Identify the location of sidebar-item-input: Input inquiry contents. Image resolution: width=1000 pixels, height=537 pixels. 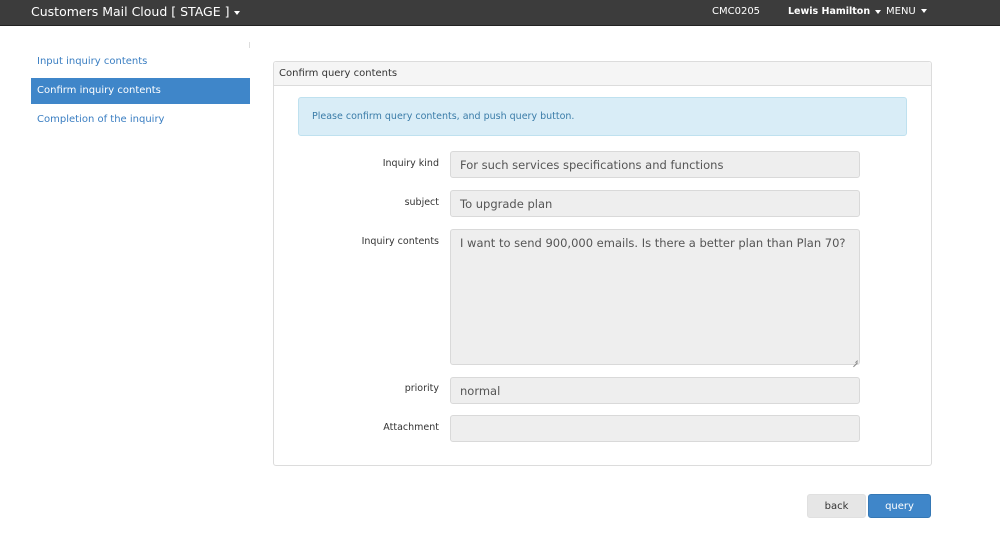
(140, 62).